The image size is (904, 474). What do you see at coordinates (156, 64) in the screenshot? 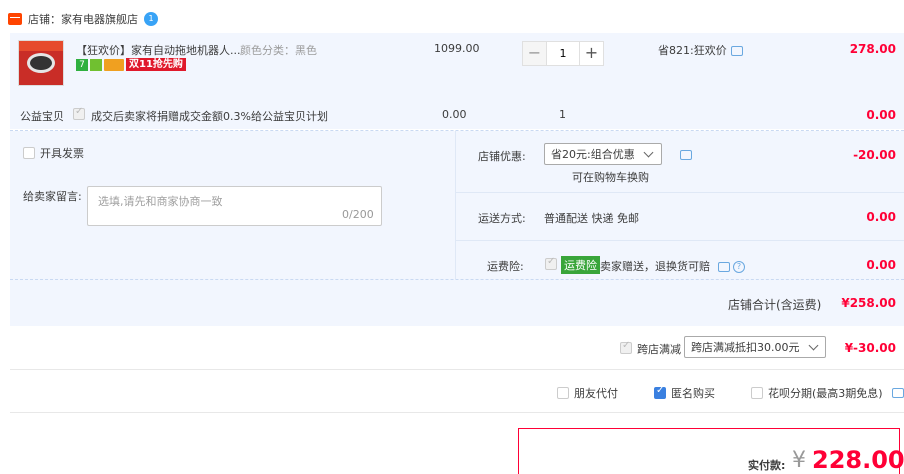
I see `double11-badge: 双11抢先购` at bounding box center [156, 64].